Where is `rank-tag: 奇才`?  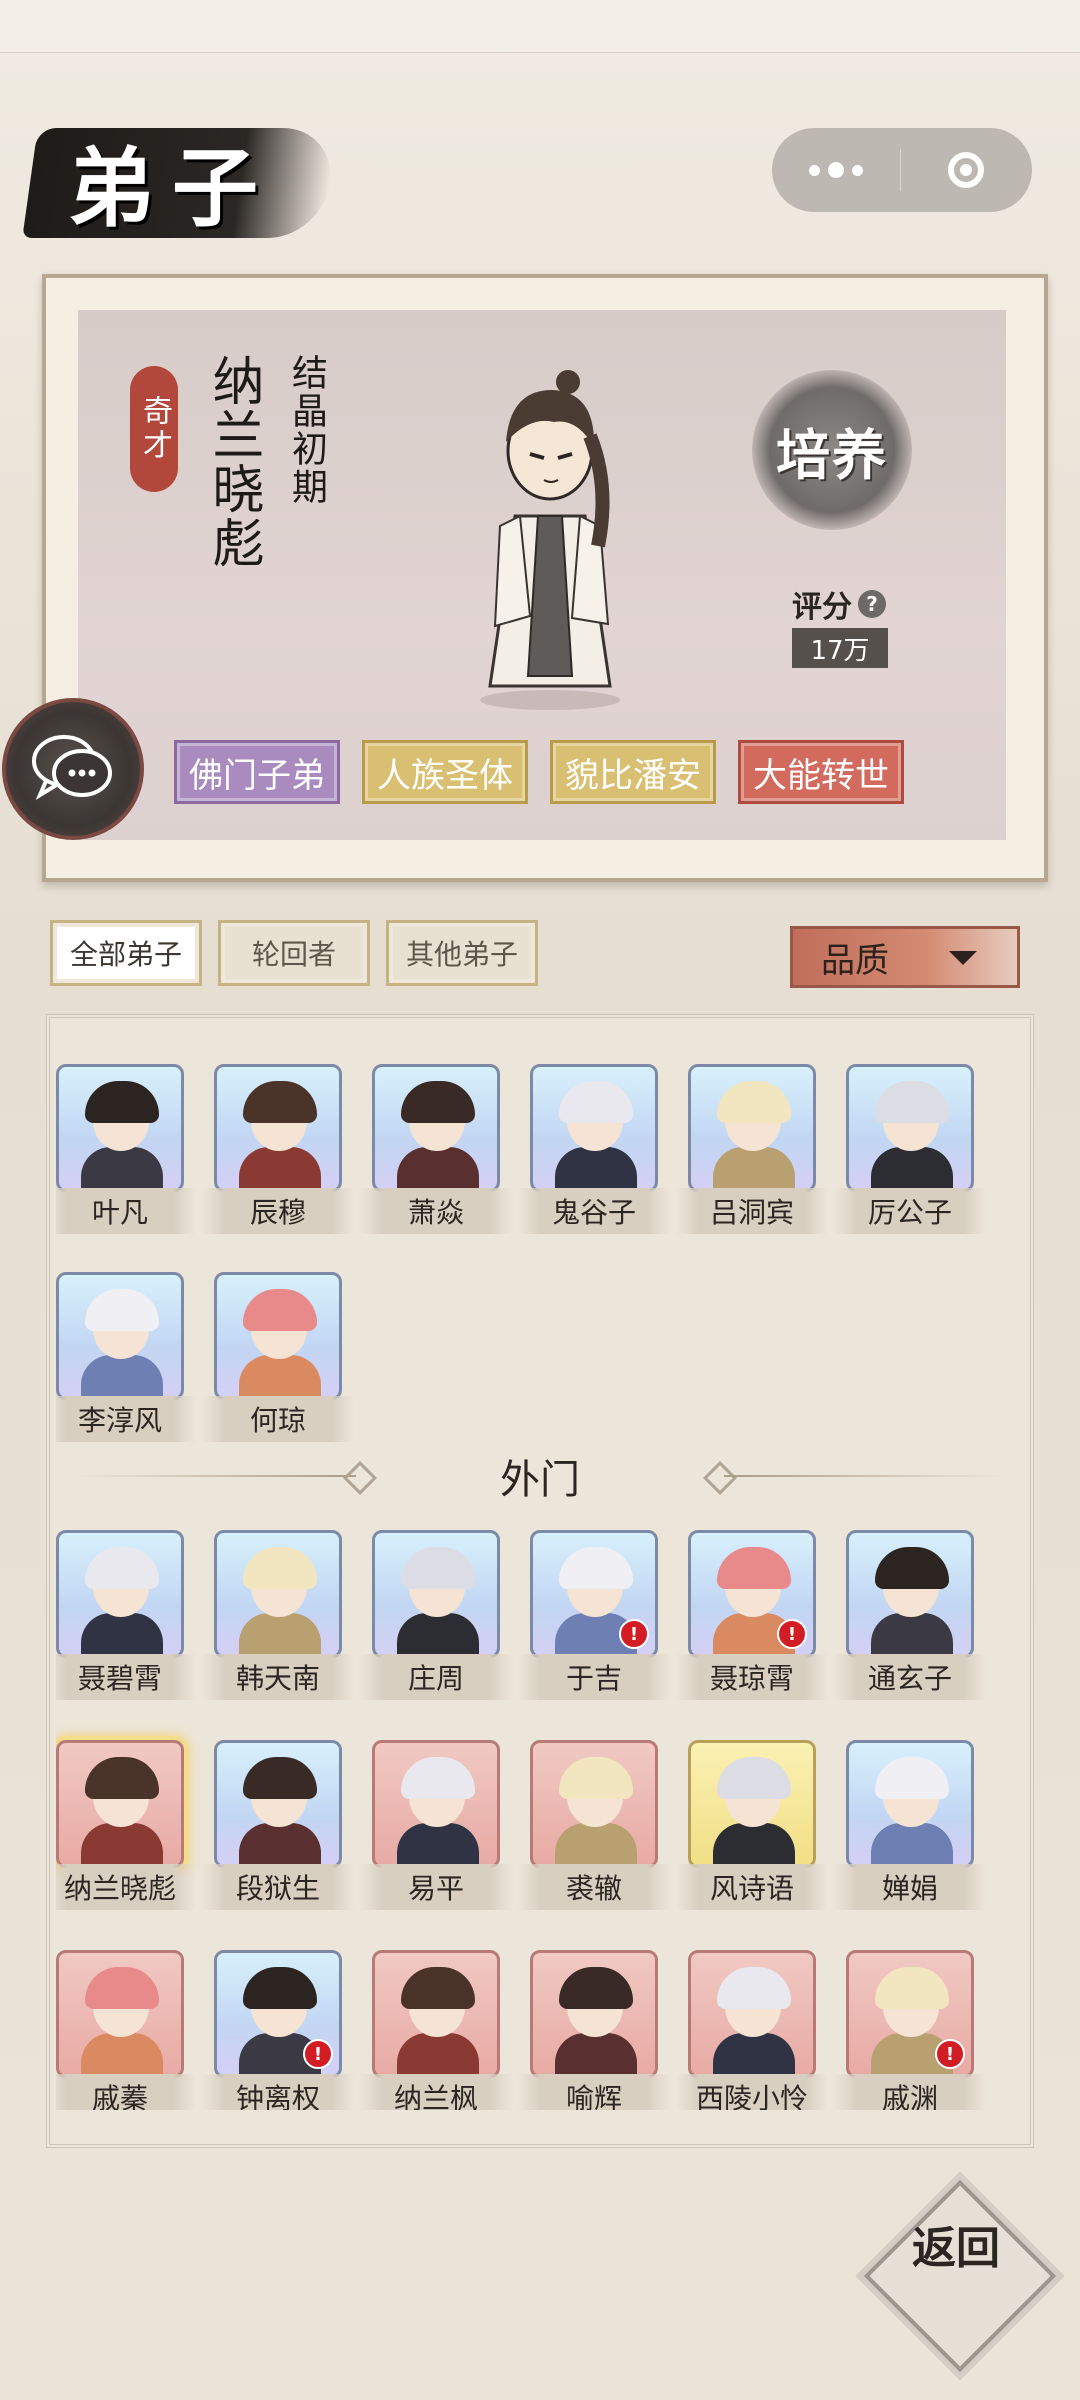 rank-tag: 奇才 is located at coordinates (154, 429).